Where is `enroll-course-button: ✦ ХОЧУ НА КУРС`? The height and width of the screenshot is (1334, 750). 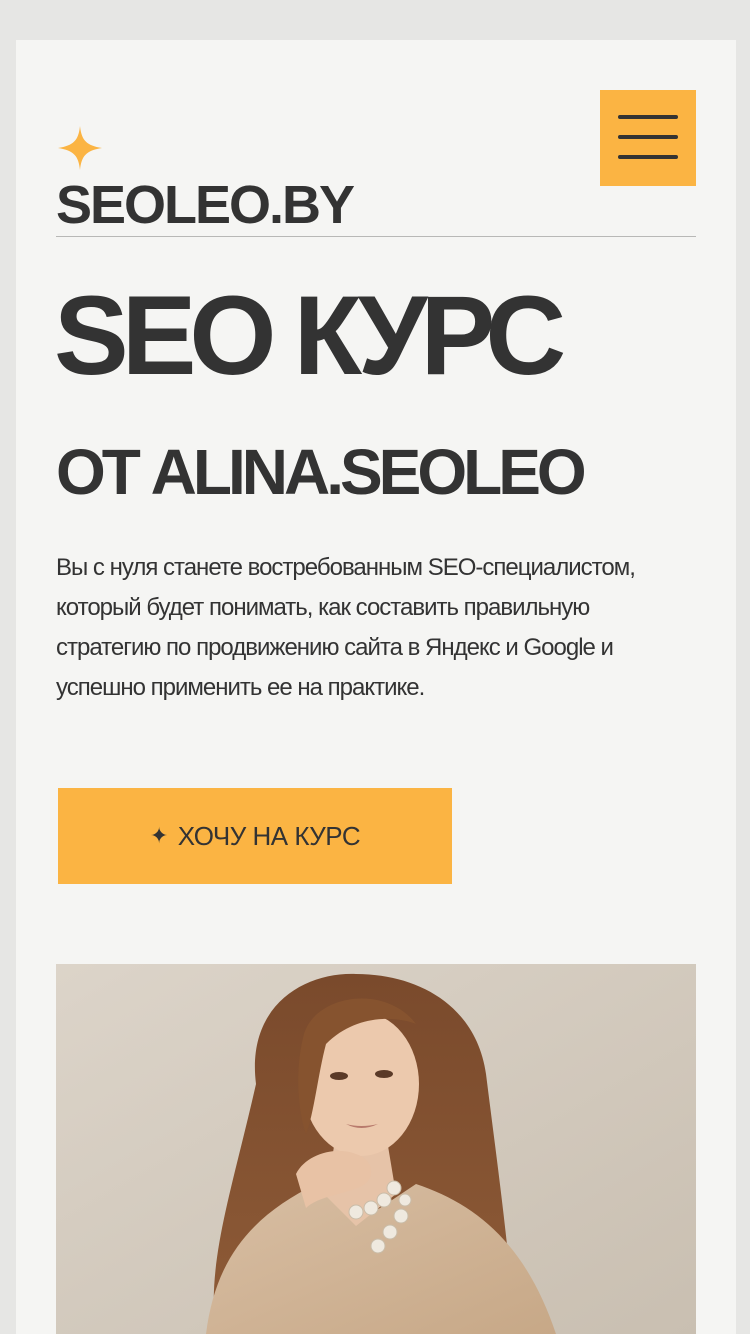
enroll-course-button: ✦ ХОЧУ НА КУРС is located at coordinates (255, 836).